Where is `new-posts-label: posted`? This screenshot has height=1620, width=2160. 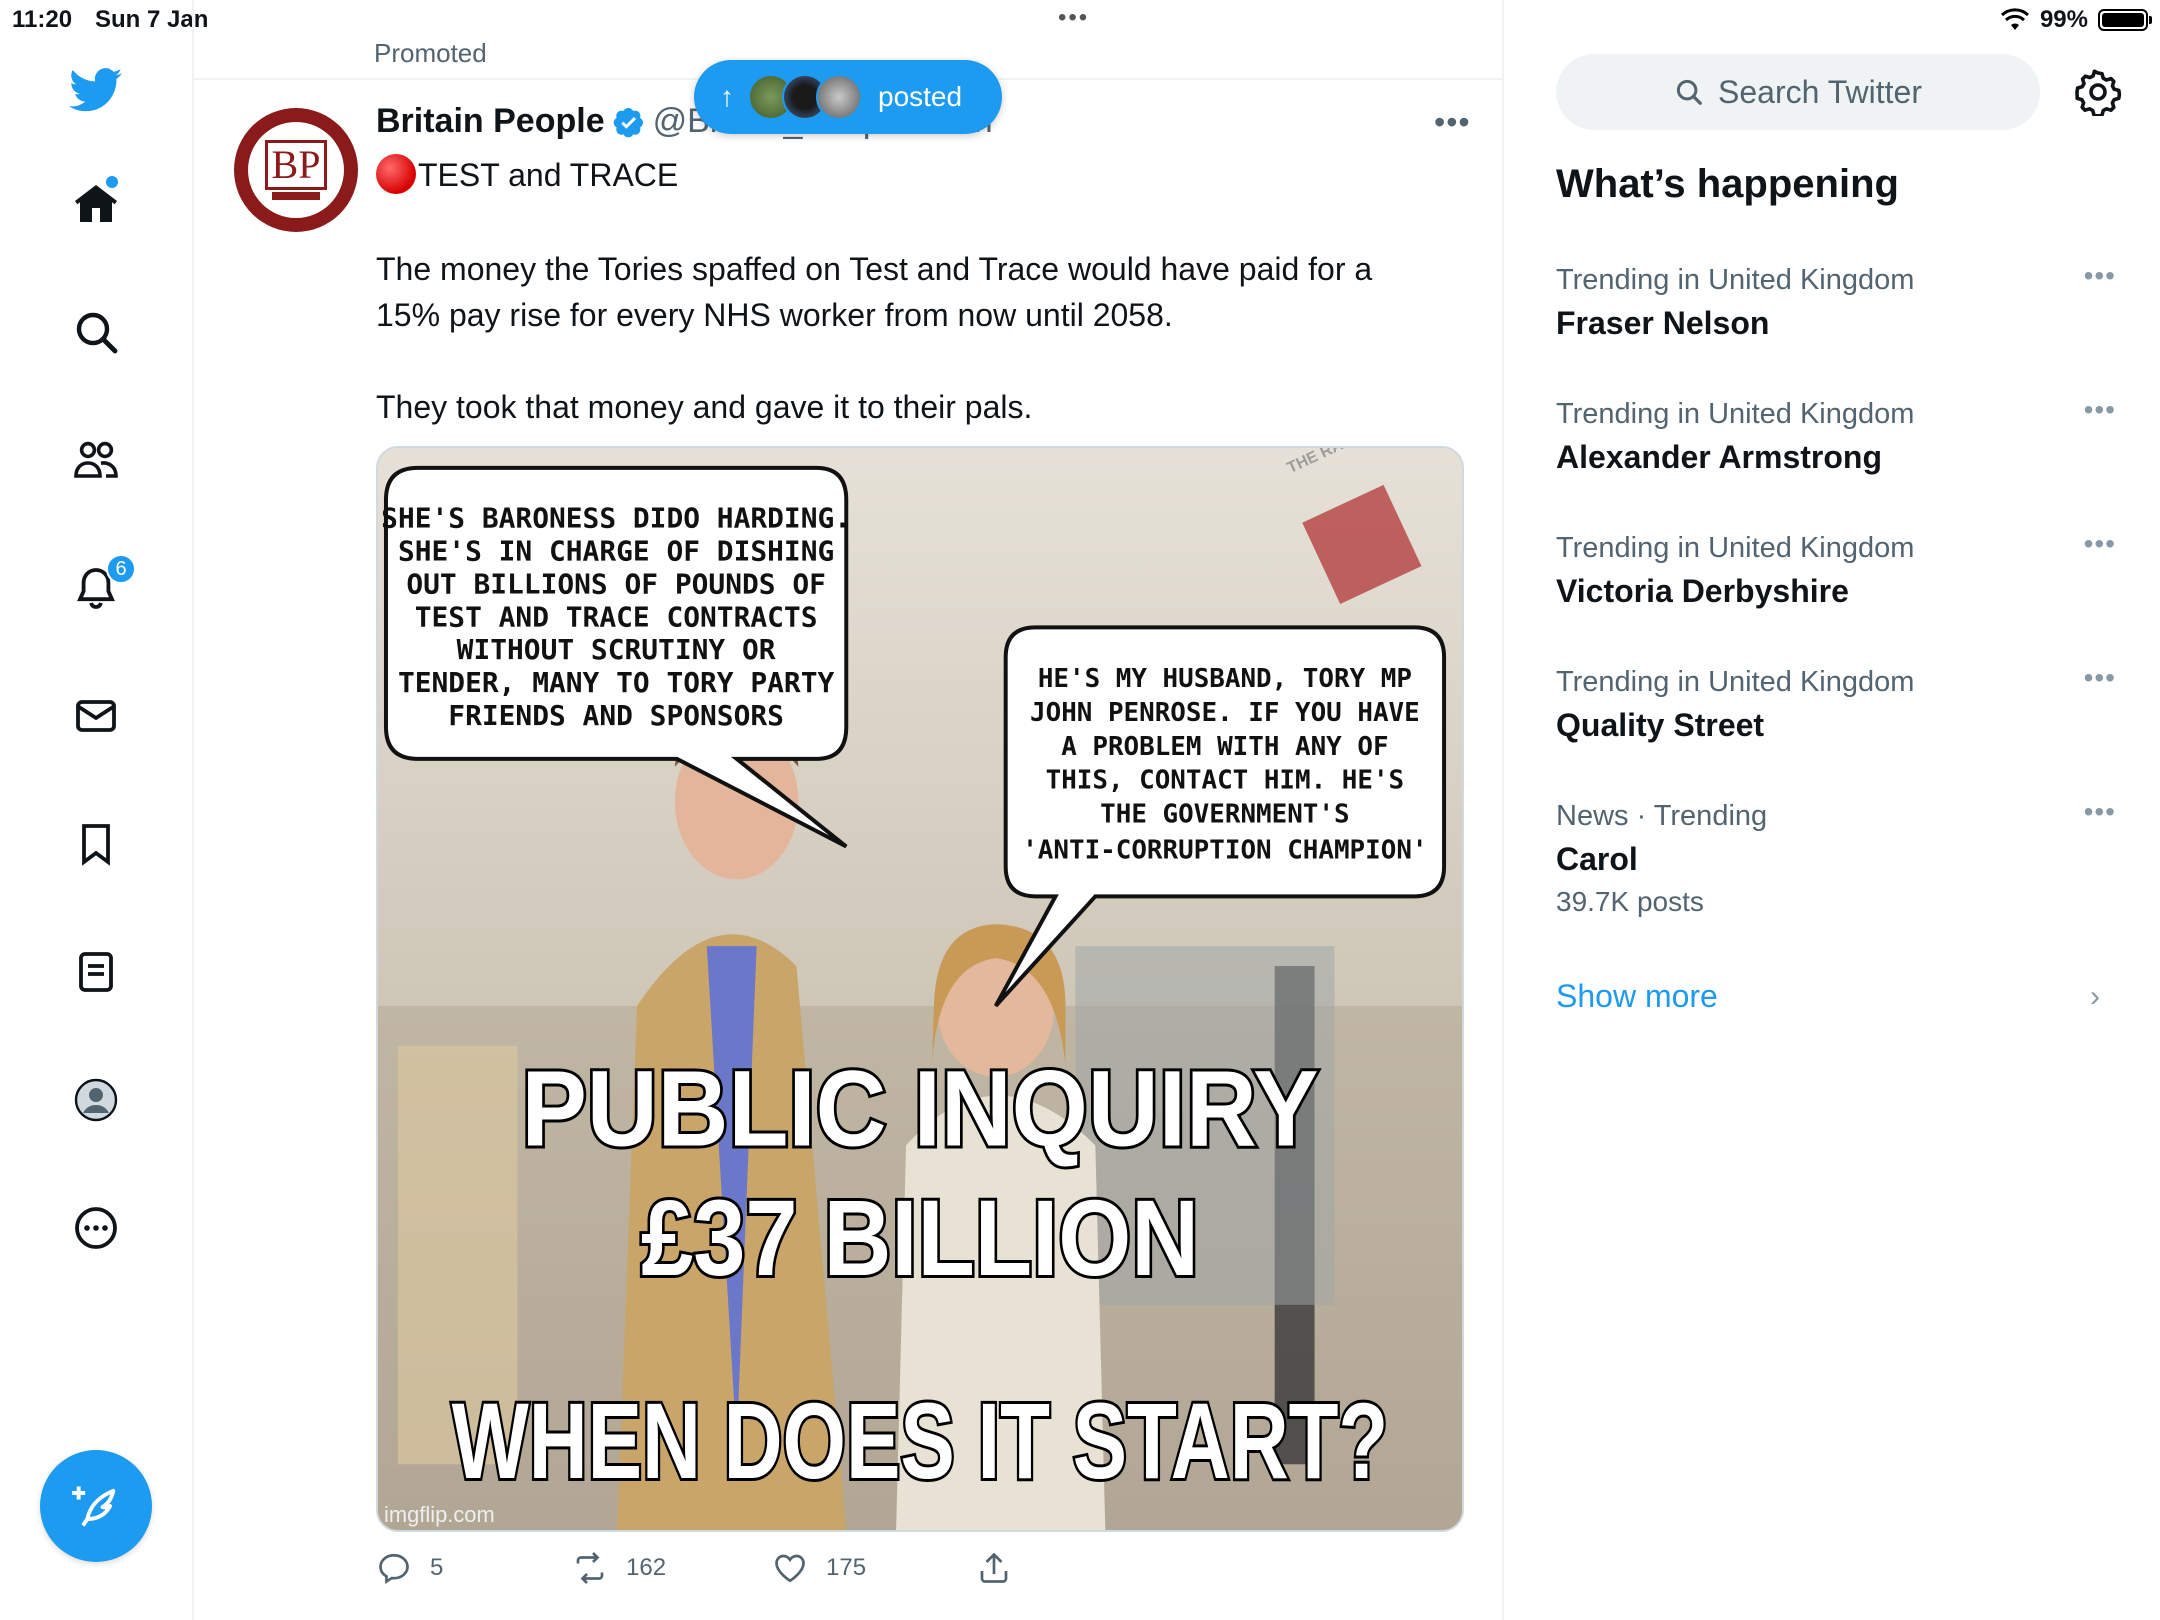 new-posts-label: posted is located at coordinates (920, 96).